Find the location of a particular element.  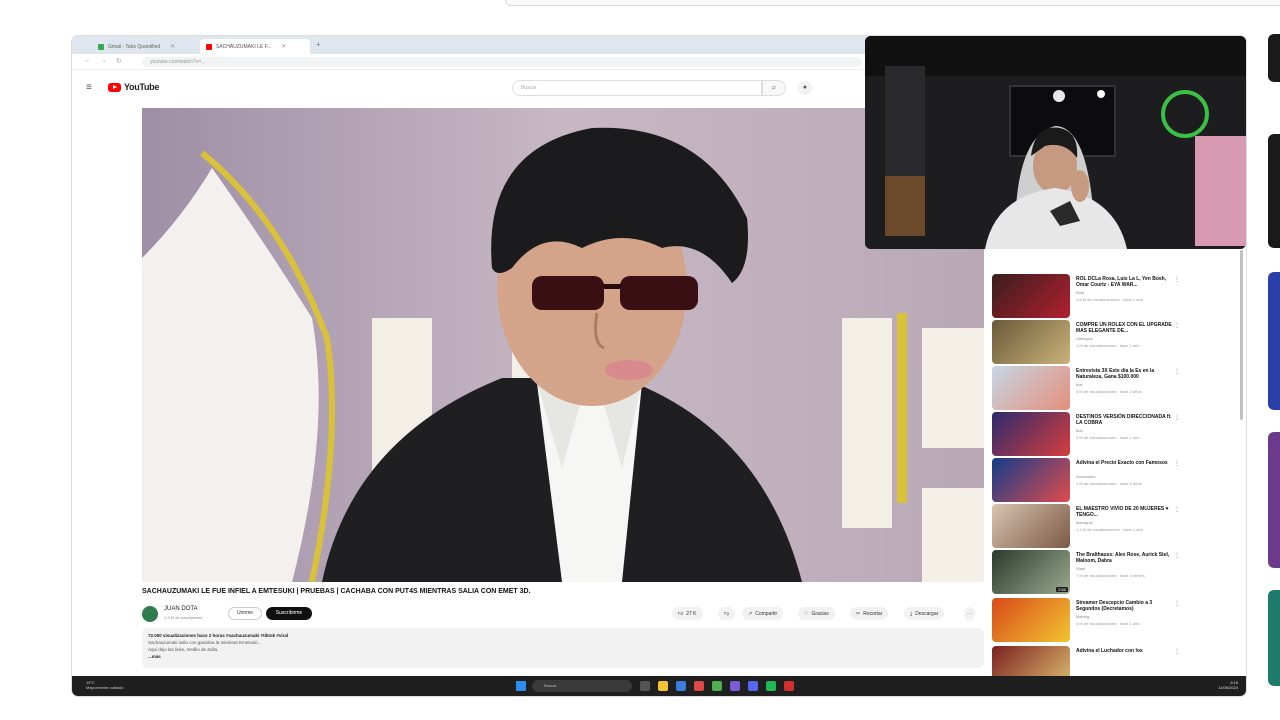

like-button: 👍︎ 27 K is located at coordinates (687, 613).